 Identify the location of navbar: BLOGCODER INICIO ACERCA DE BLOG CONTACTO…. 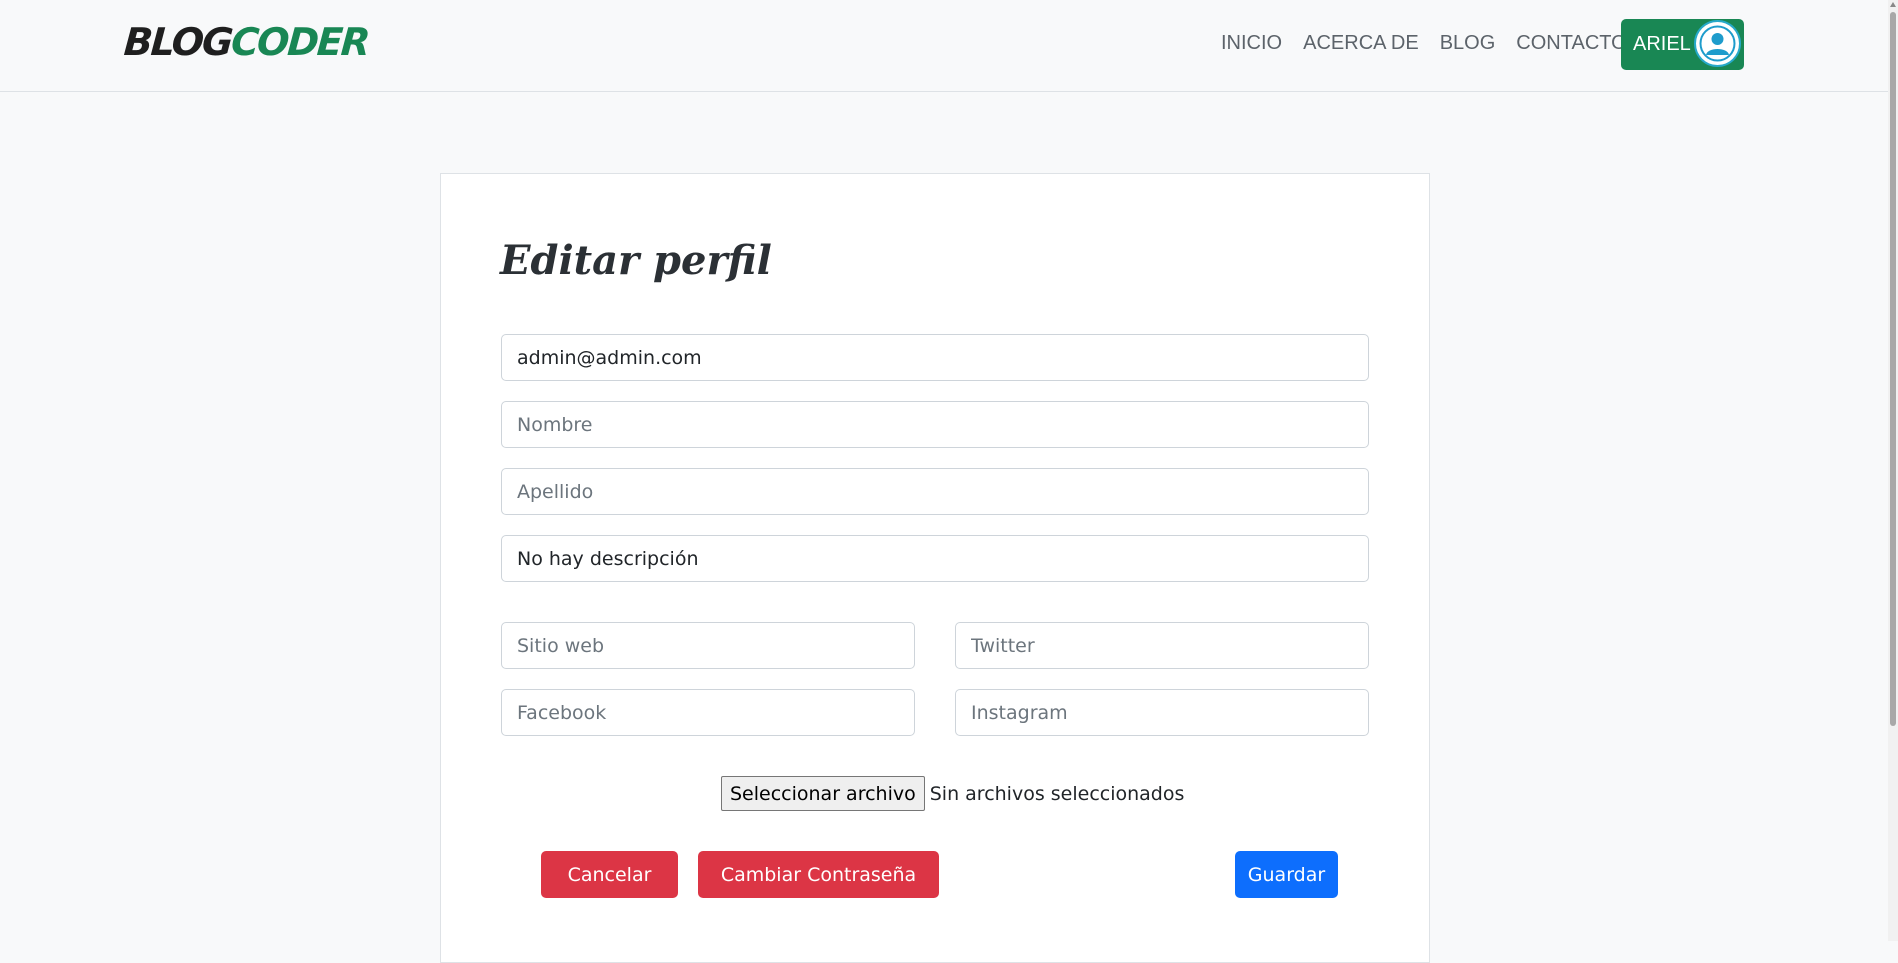
(944, 46).